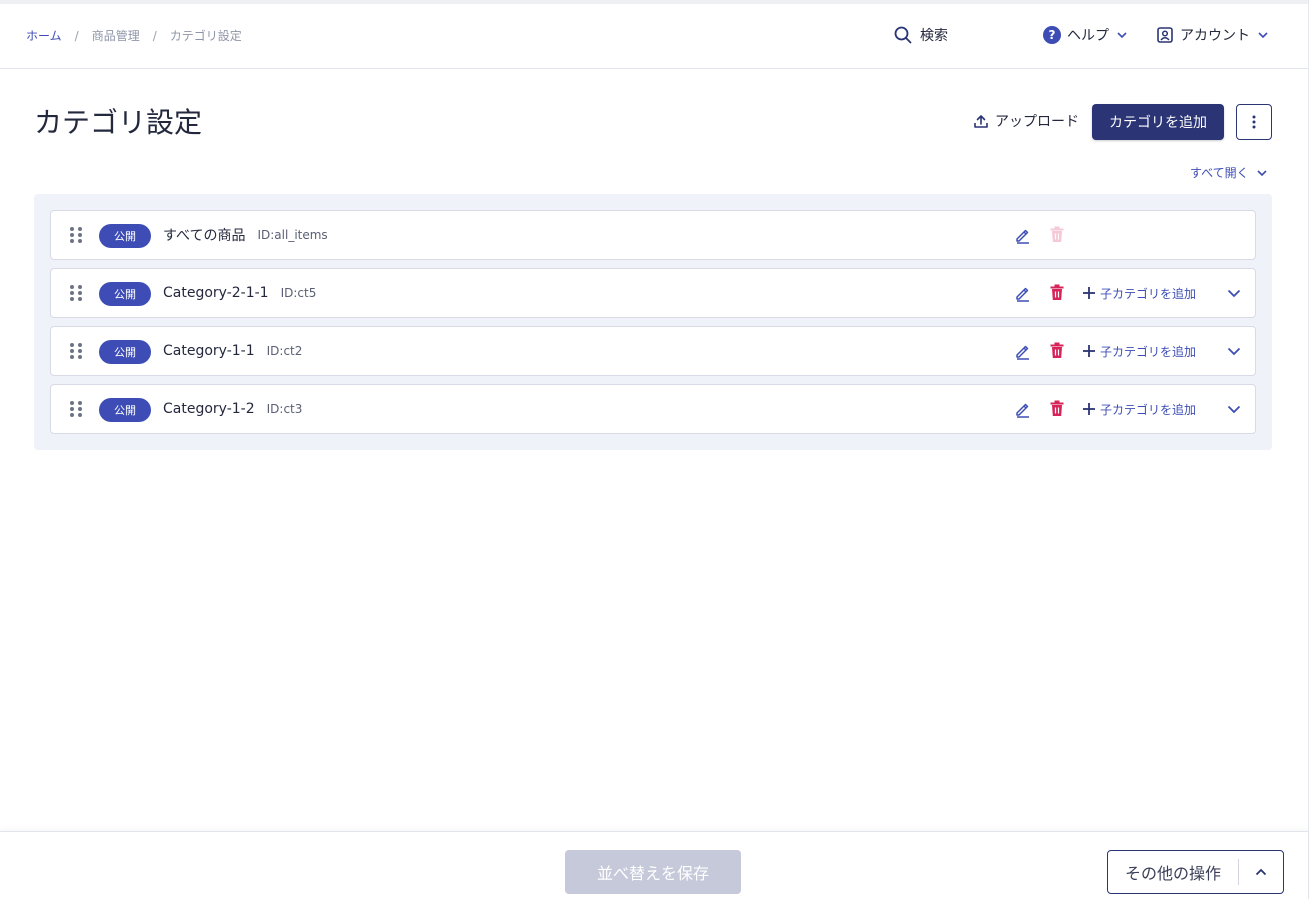  I want to click on breadcrumb: ホーム / 商品管理 / カテゴリ設定, so click(134, 35).